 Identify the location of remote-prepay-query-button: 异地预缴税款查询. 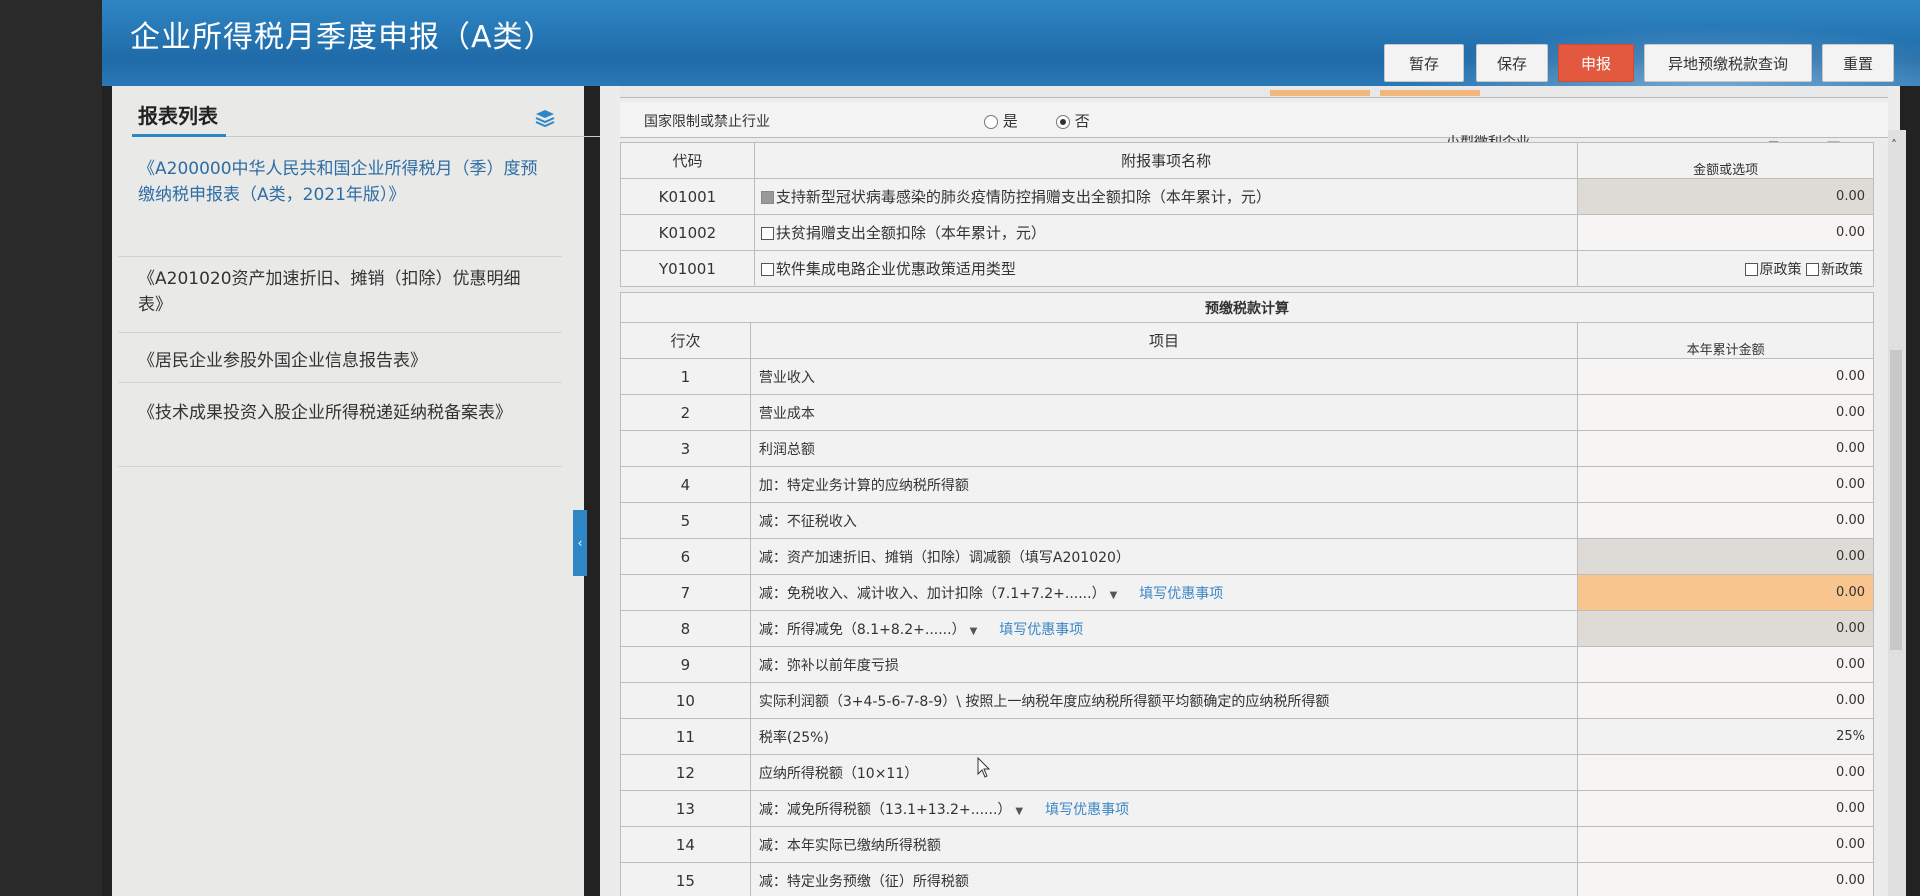
(1728, 63).